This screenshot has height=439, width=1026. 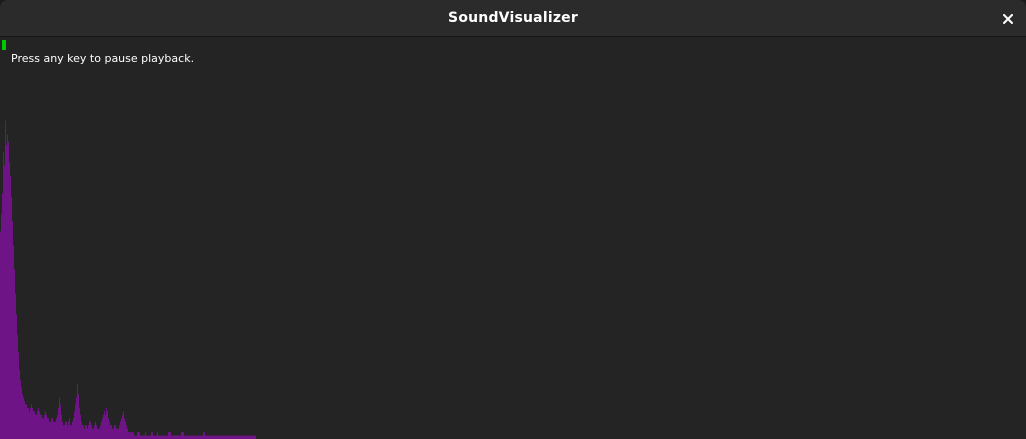 I want to click on close-icon, so click(x=1008, y=19).